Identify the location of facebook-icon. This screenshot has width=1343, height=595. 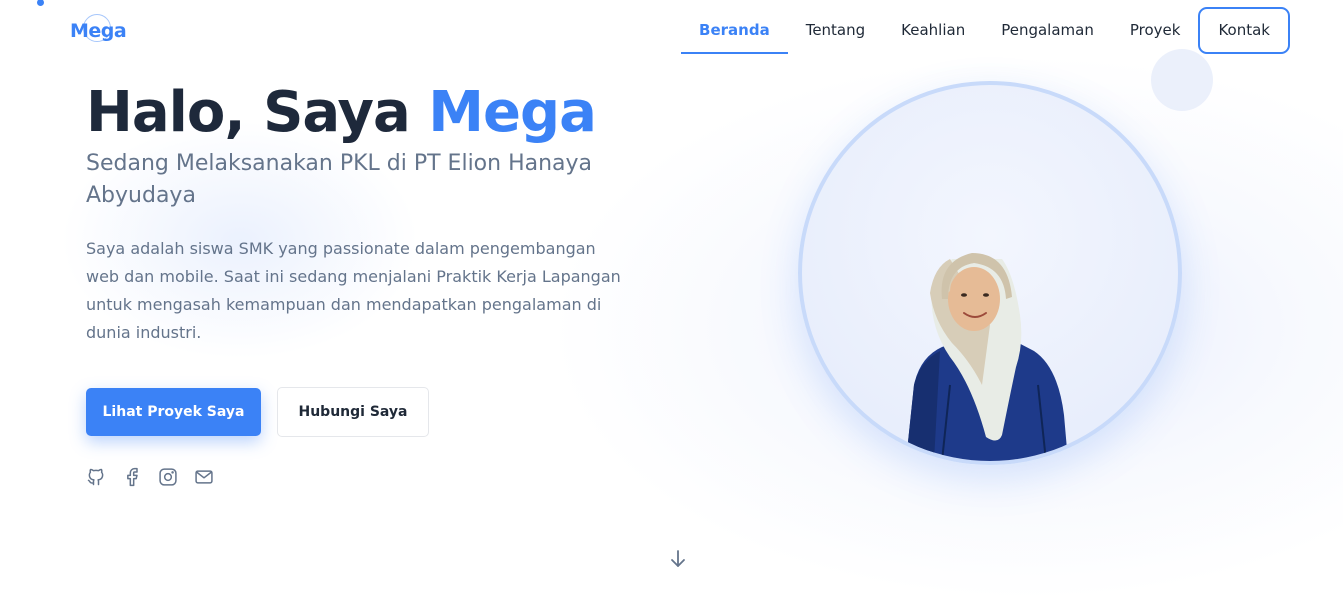
(132, 477).